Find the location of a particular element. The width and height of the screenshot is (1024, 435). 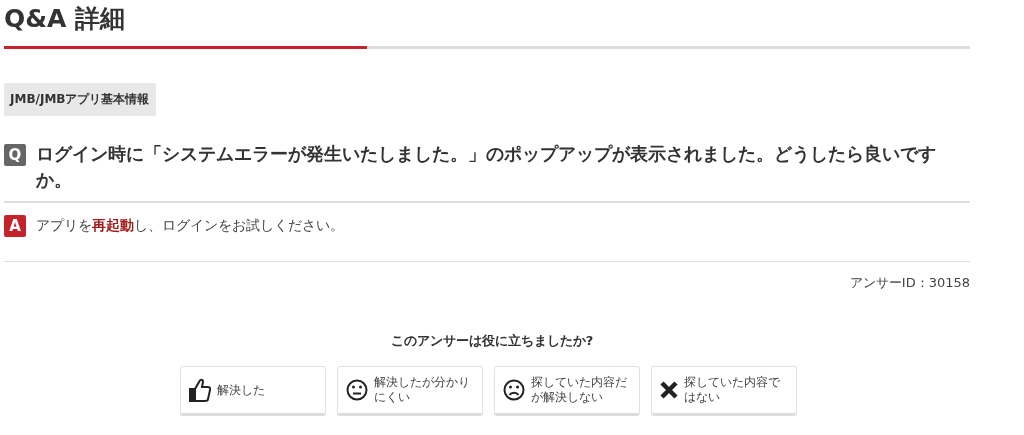

feedback-prompt: このアンサーは役に立ちましたか? is located at coordinates (492, 341).